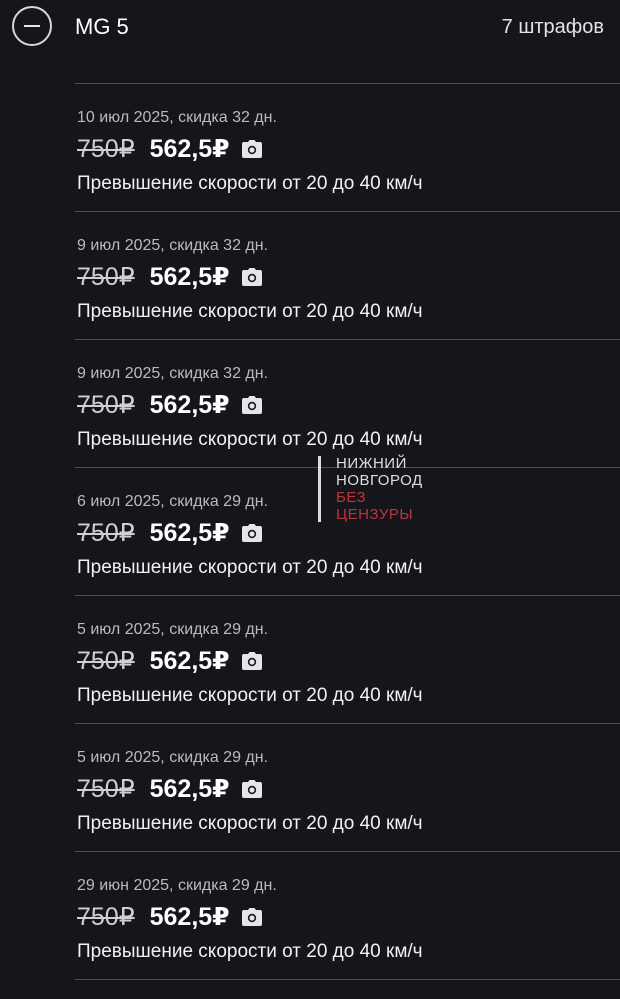 This screenshot has height=999, width=620. Describe the element at coordinates (173, 501) in the screenshot. I see `fine-date: 6 июл 2025, скидка 29 дн.` at that location.